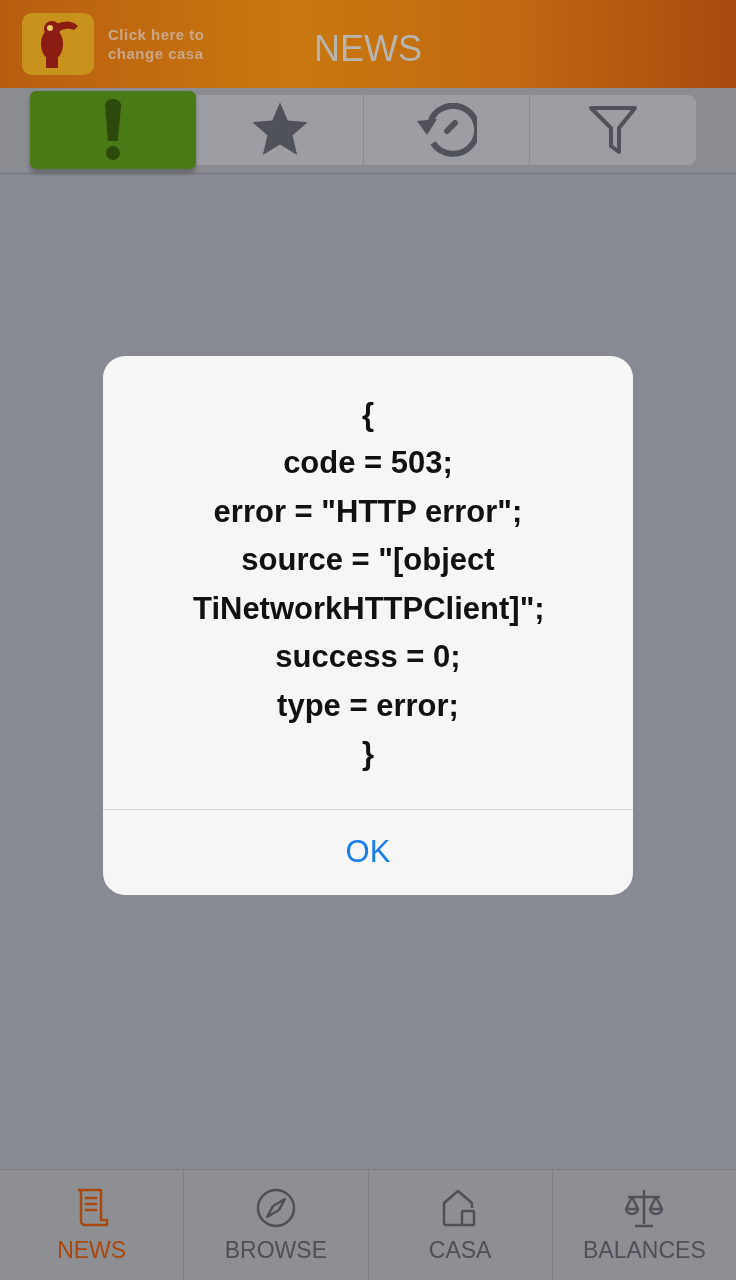 The image size is (736, 1280). Describe the element at coordinates (613, 130) in the screenshot. I see `filter-icon` at that location.